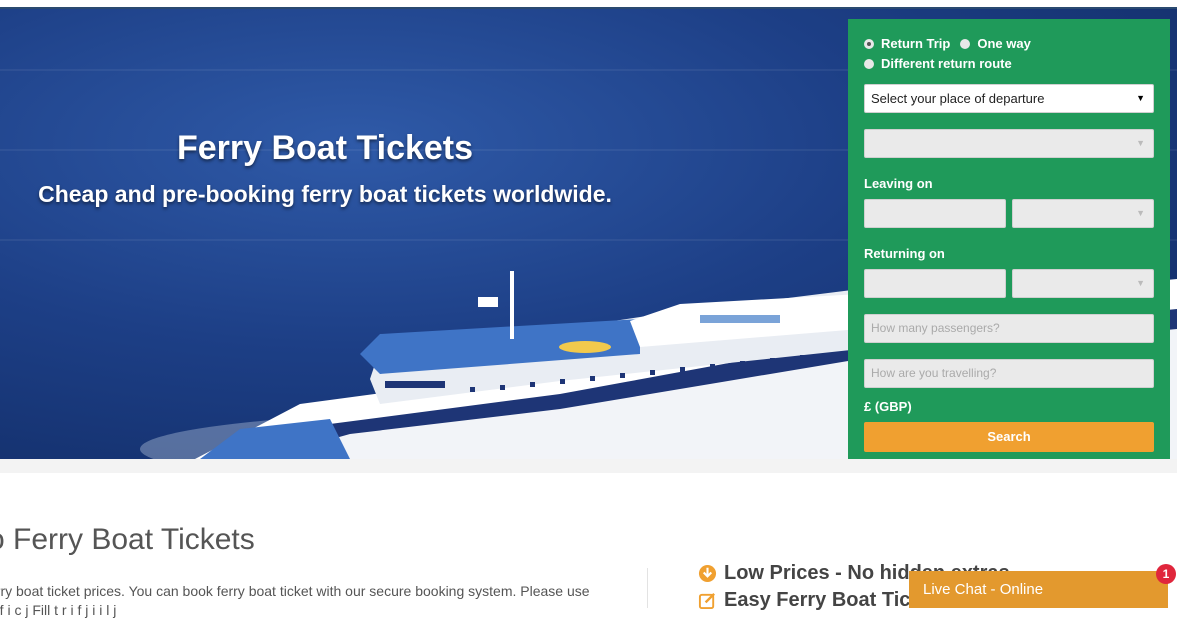 This screenshot has height=618, width=1177. I want to click on destination-select: ▼, so click(1009, 143).